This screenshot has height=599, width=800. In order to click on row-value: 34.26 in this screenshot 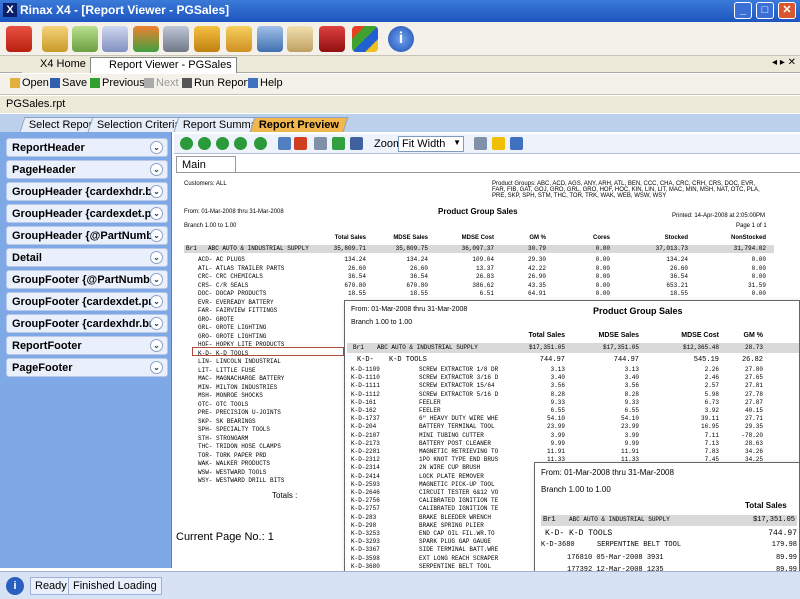, I will do `click(753, 451)`.